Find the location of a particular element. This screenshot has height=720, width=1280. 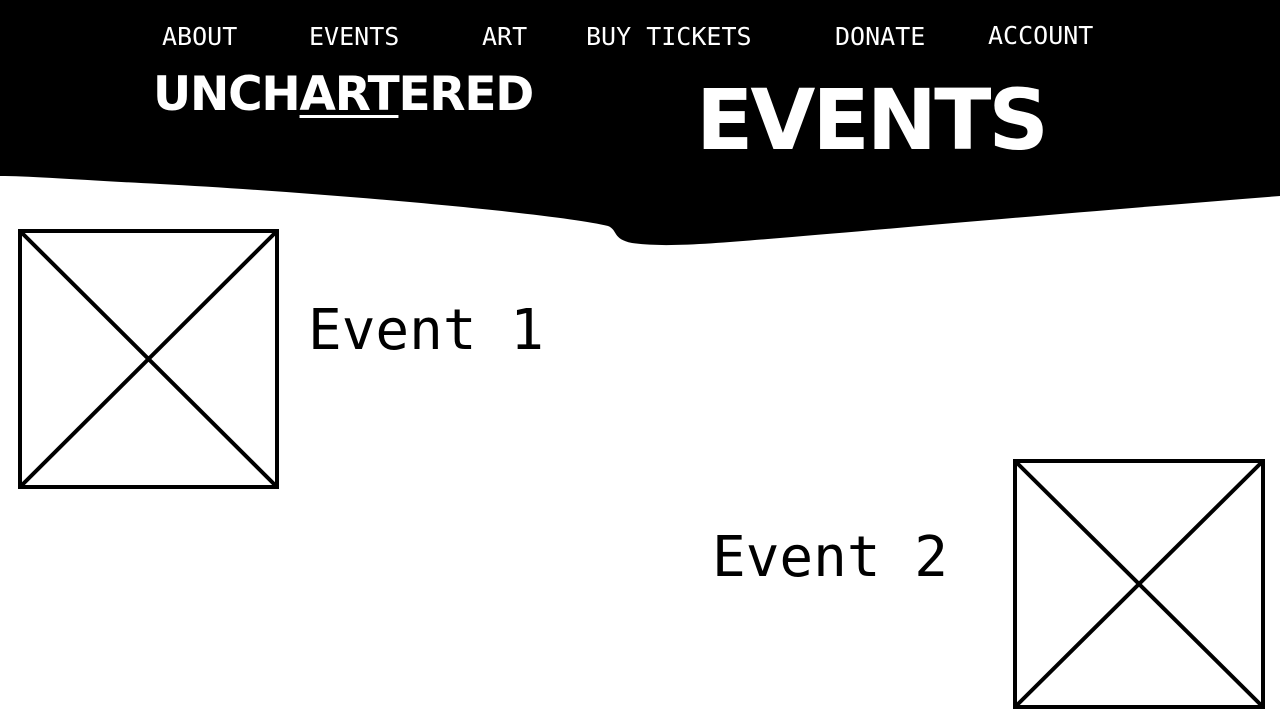

event-title: Event 2 is located at coordinates (830, 558).